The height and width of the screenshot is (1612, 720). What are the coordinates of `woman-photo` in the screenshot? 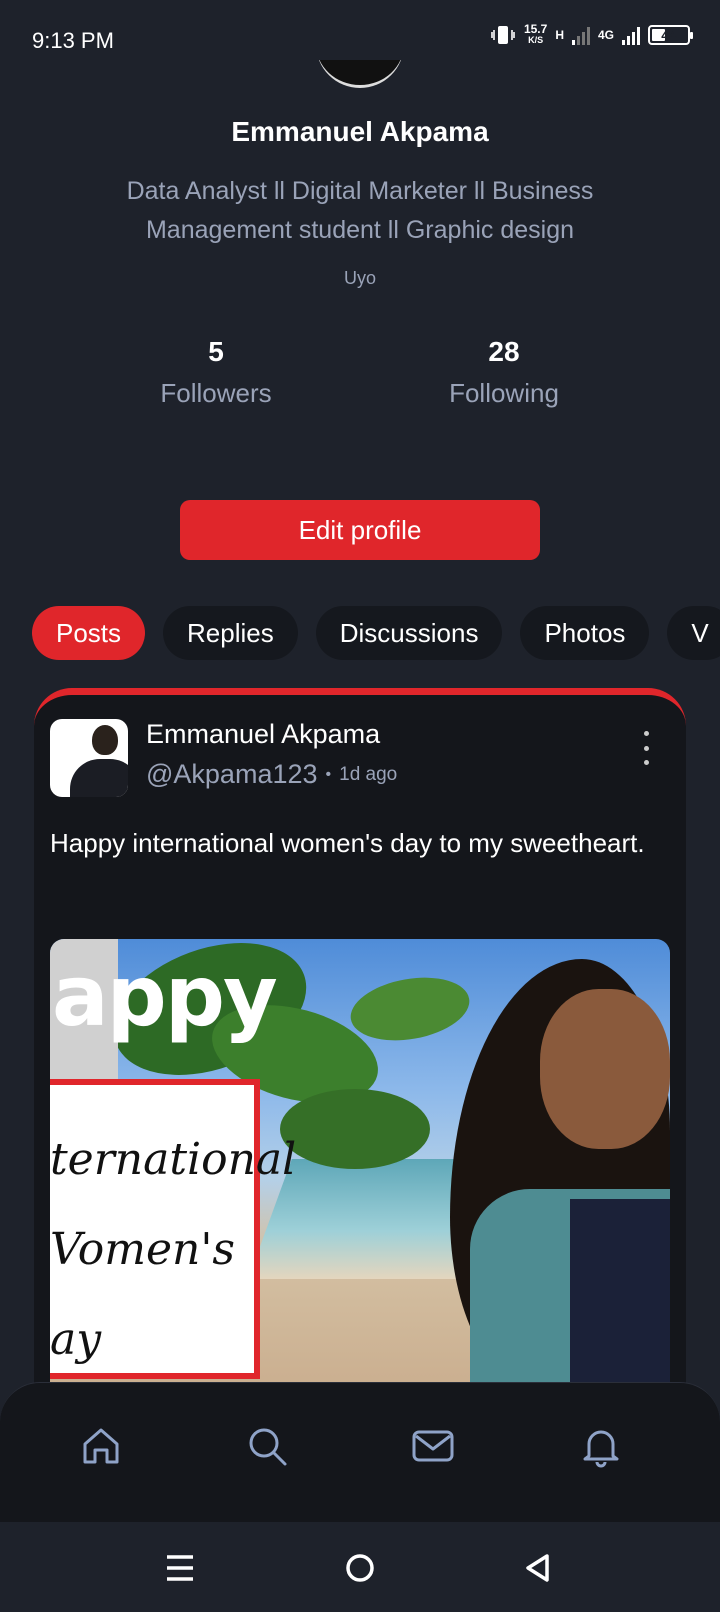 It's located at (530, 1173).